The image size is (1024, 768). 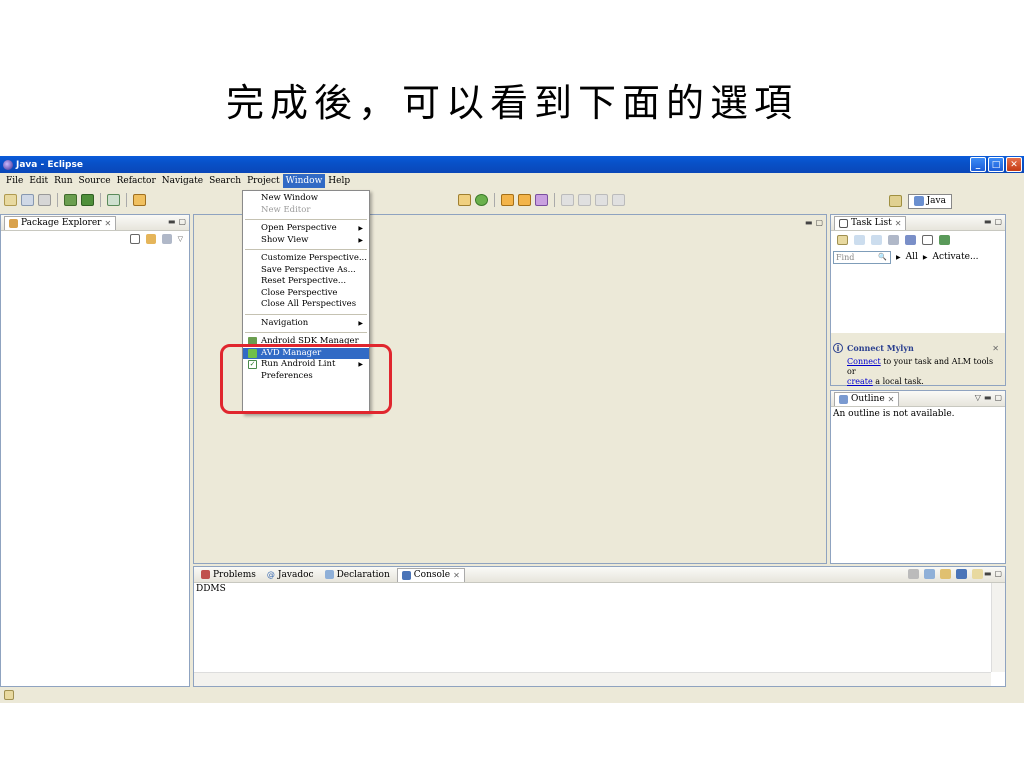 I want to click on synchronize-icon, so click(x=944, y=240).